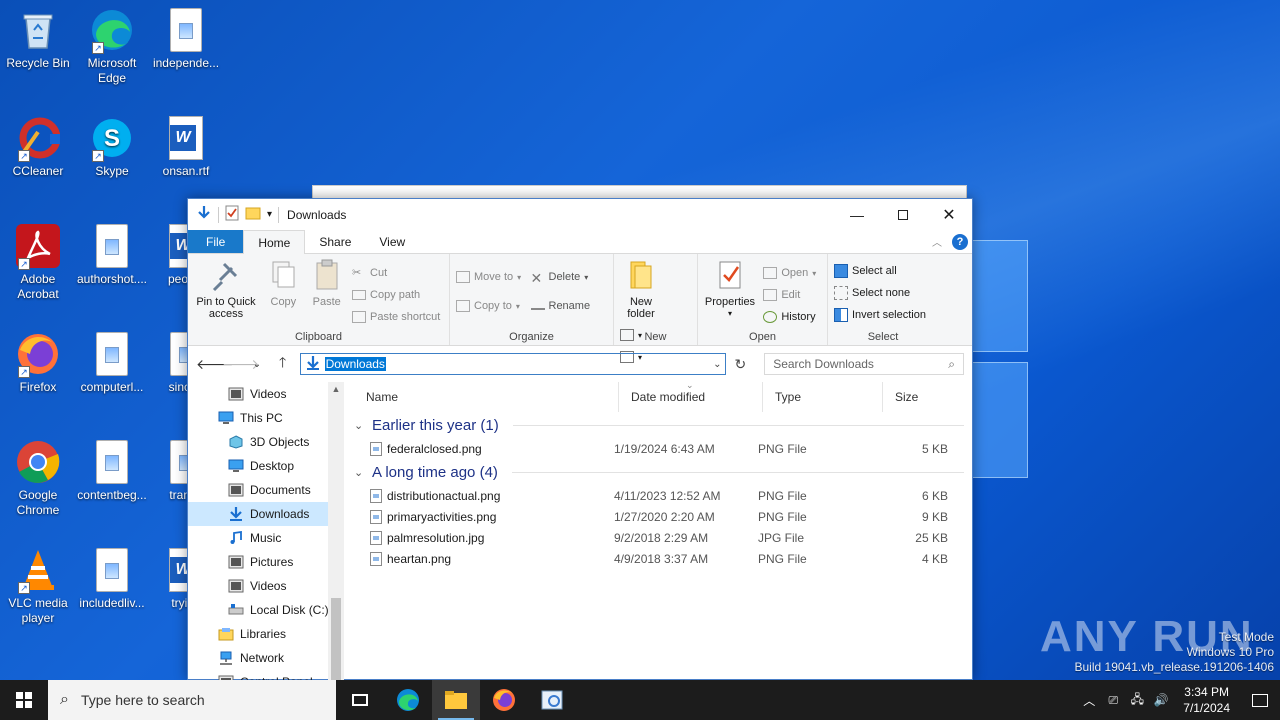  I want to click on new-folder-quick-icon, so click(253, 214).